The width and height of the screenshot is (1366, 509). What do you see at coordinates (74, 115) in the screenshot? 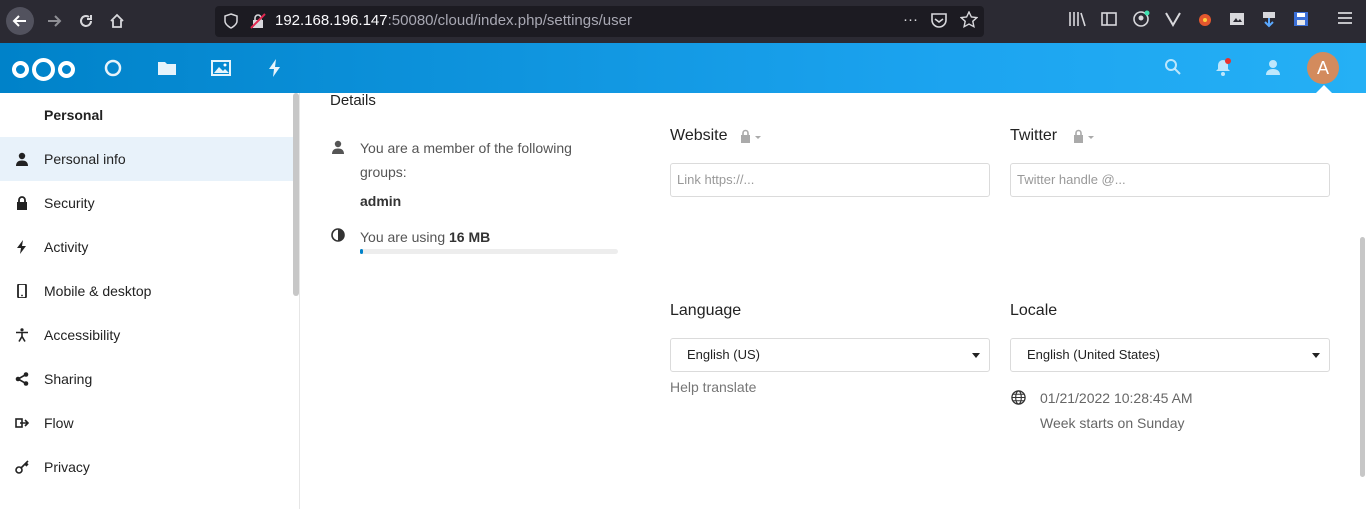
I see `sidebar-section-title: Personal` at bounding box center [74, 115].